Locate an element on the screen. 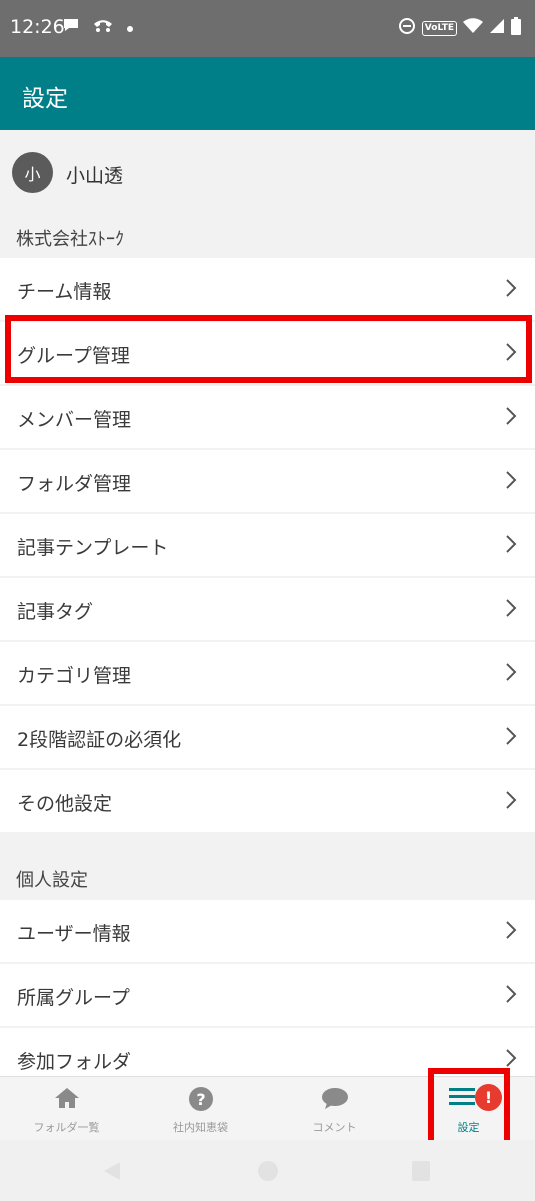  settings-item-group-management: グループ管理 is located at coordinates (267, 353).